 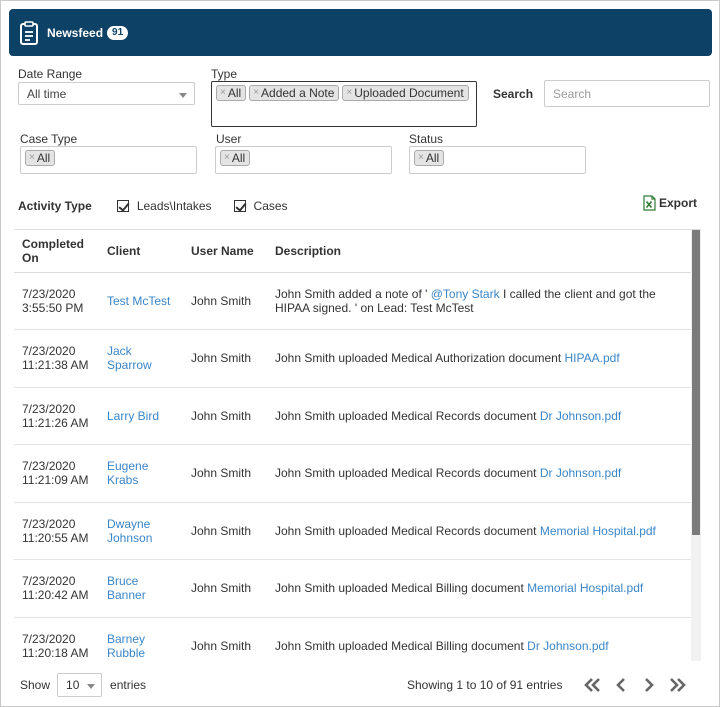 What do you see at coordinates (479, 251) in the screenshot?
I see `column-header-description: Description` at bounding box center [479, 251].